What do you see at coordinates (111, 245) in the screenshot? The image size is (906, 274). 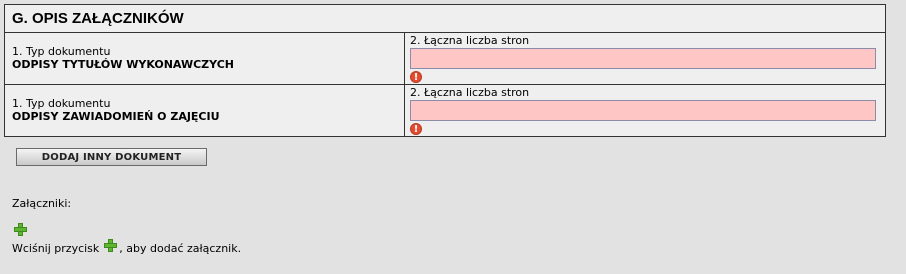 I see `plus-icon` at bounding box center [111, 245].